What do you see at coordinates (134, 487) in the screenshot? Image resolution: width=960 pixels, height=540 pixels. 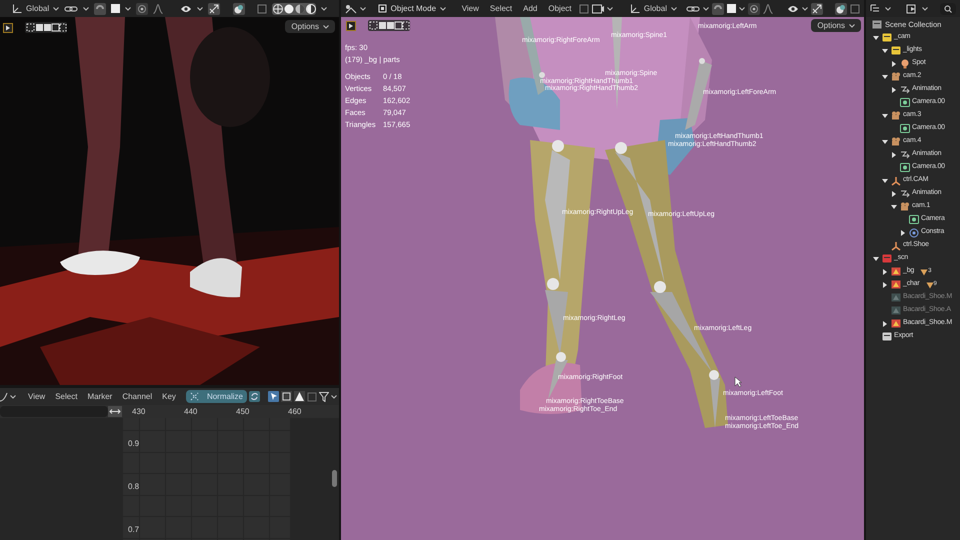 I see `value-label: 0.8` at bounding box center [134, 487].